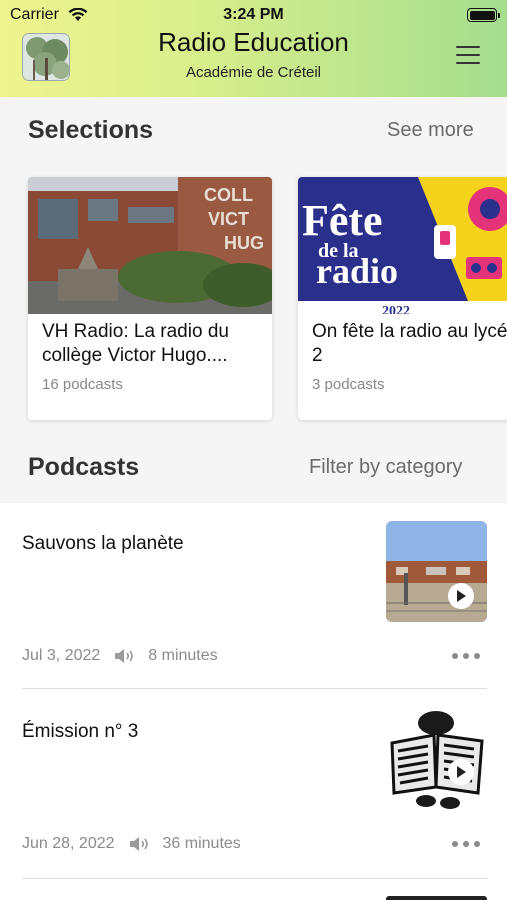  I want to click on selection-card-count: 3 podcasts, so click(348, 384).